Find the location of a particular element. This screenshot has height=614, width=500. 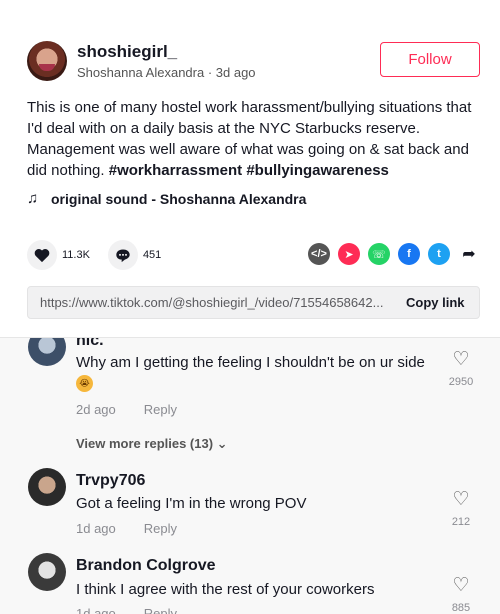

comment-like-count: 885 is located at coordinates (461, 608).